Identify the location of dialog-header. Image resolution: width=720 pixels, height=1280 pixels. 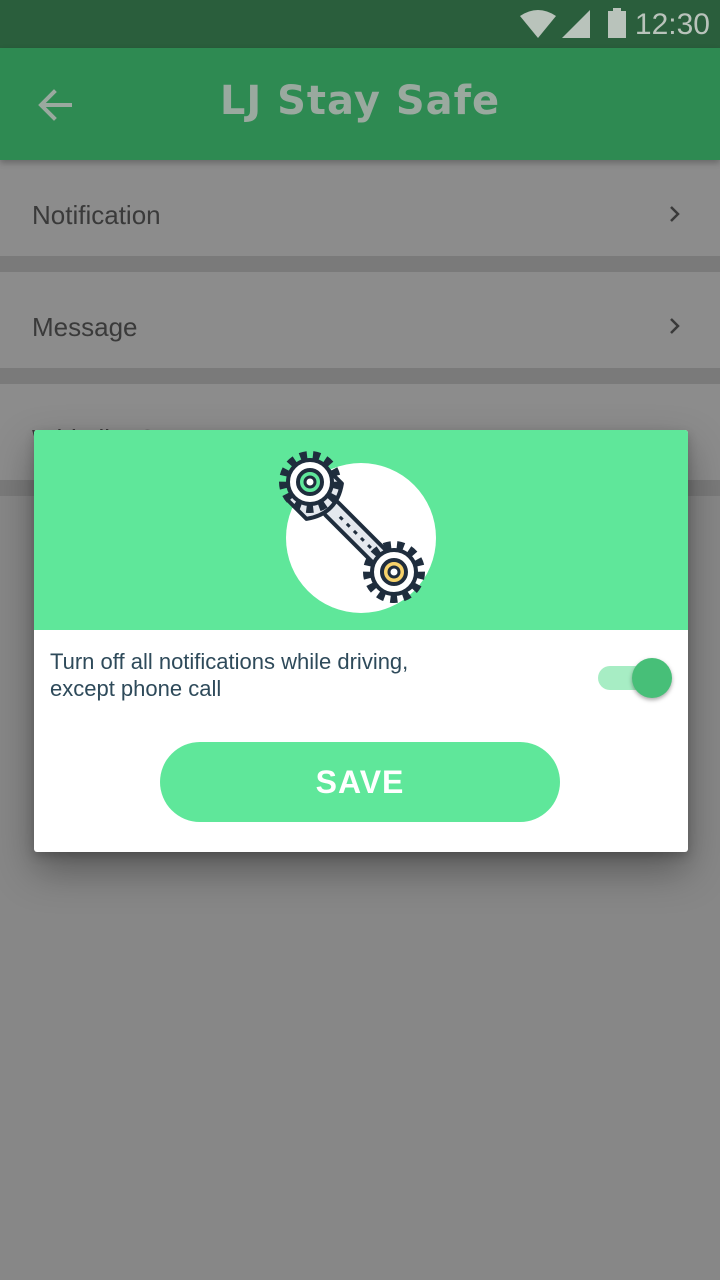
(361, 530).